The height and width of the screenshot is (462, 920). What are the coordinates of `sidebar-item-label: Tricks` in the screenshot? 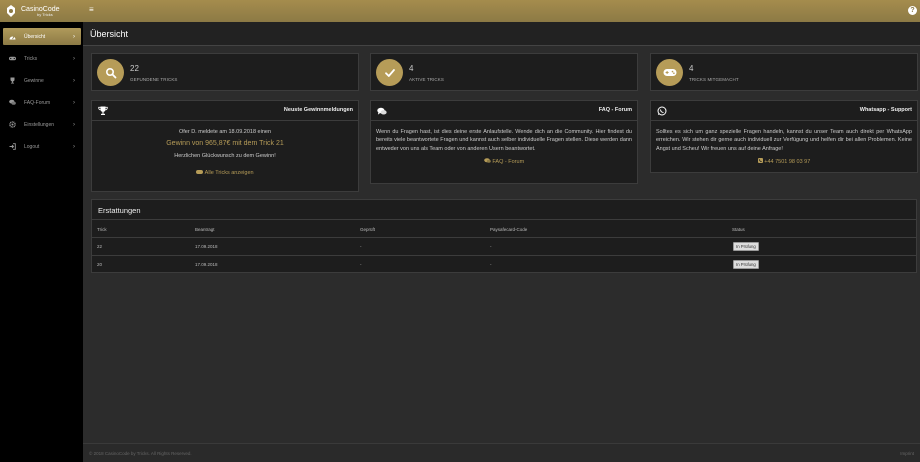 It's located at (31, 58).